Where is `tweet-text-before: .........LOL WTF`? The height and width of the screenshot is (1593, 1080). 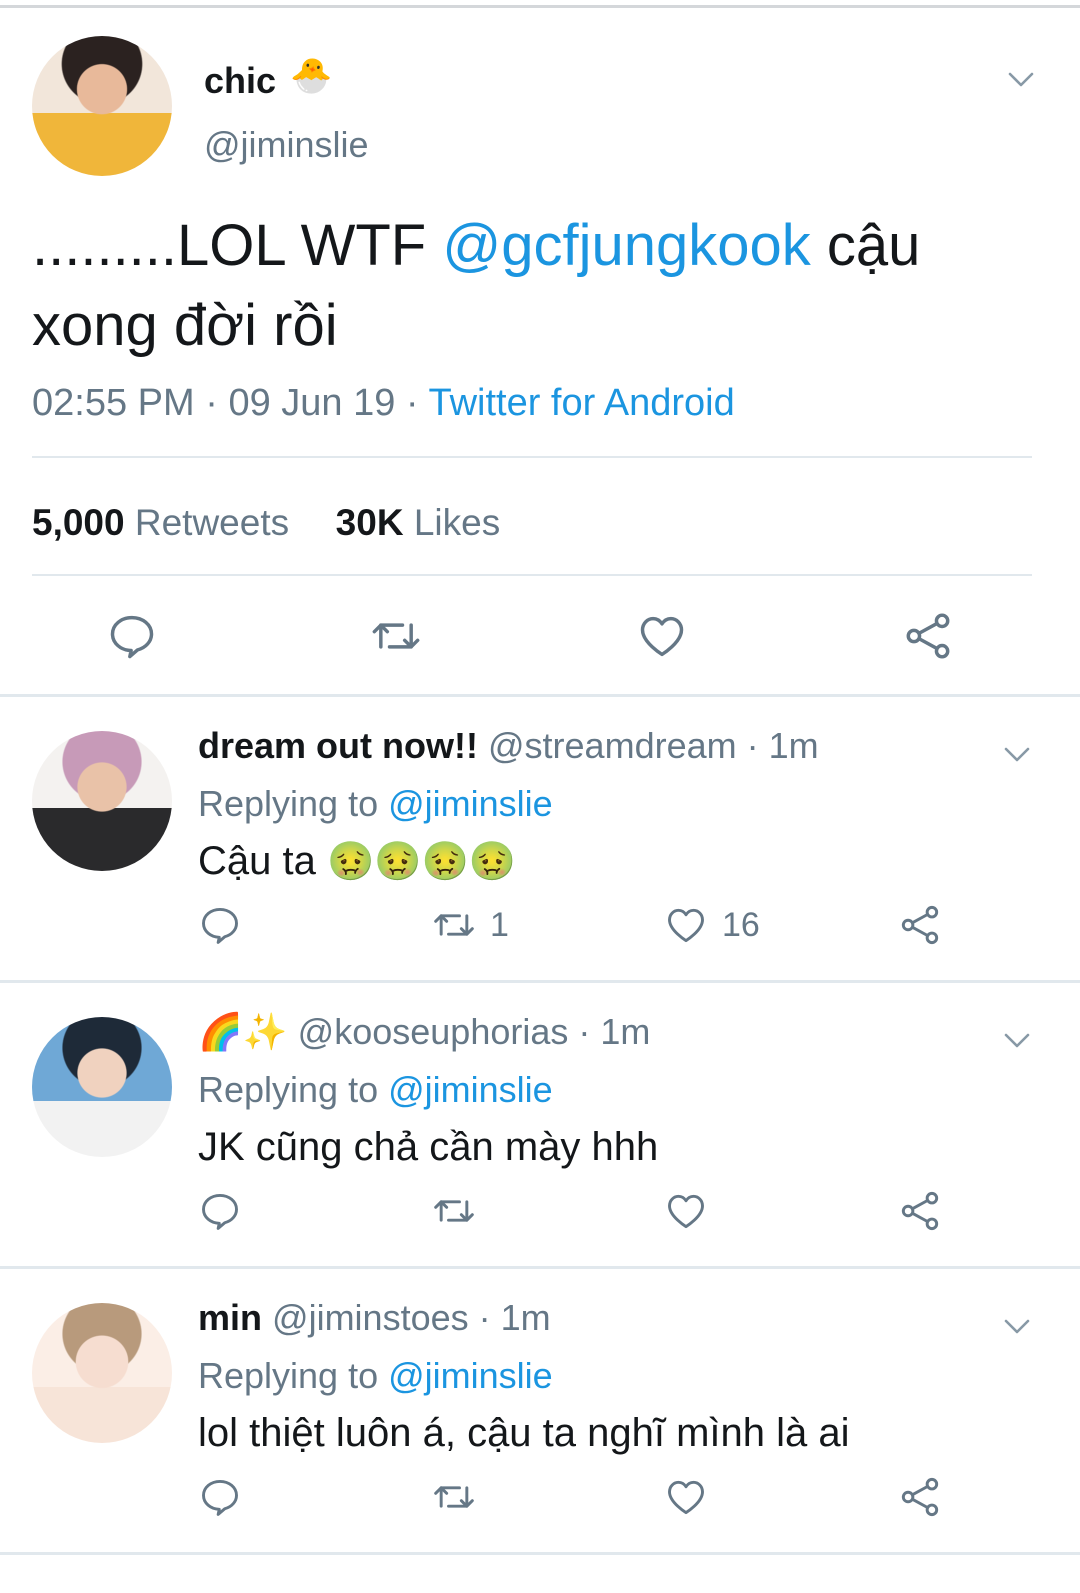
tweet-text-before: .........LOL WTF is located at coordinates (237, 245).